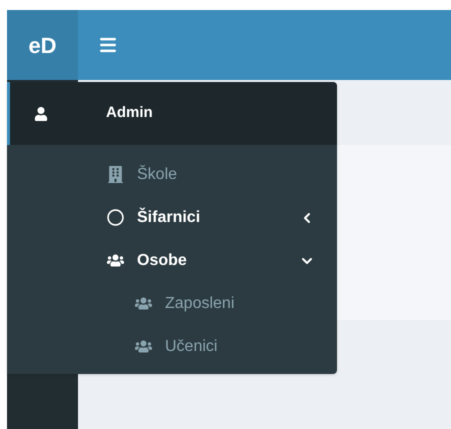  Describe the element at coordinates (108, 45) in the screenshot. I see `menu-icon` at that location.